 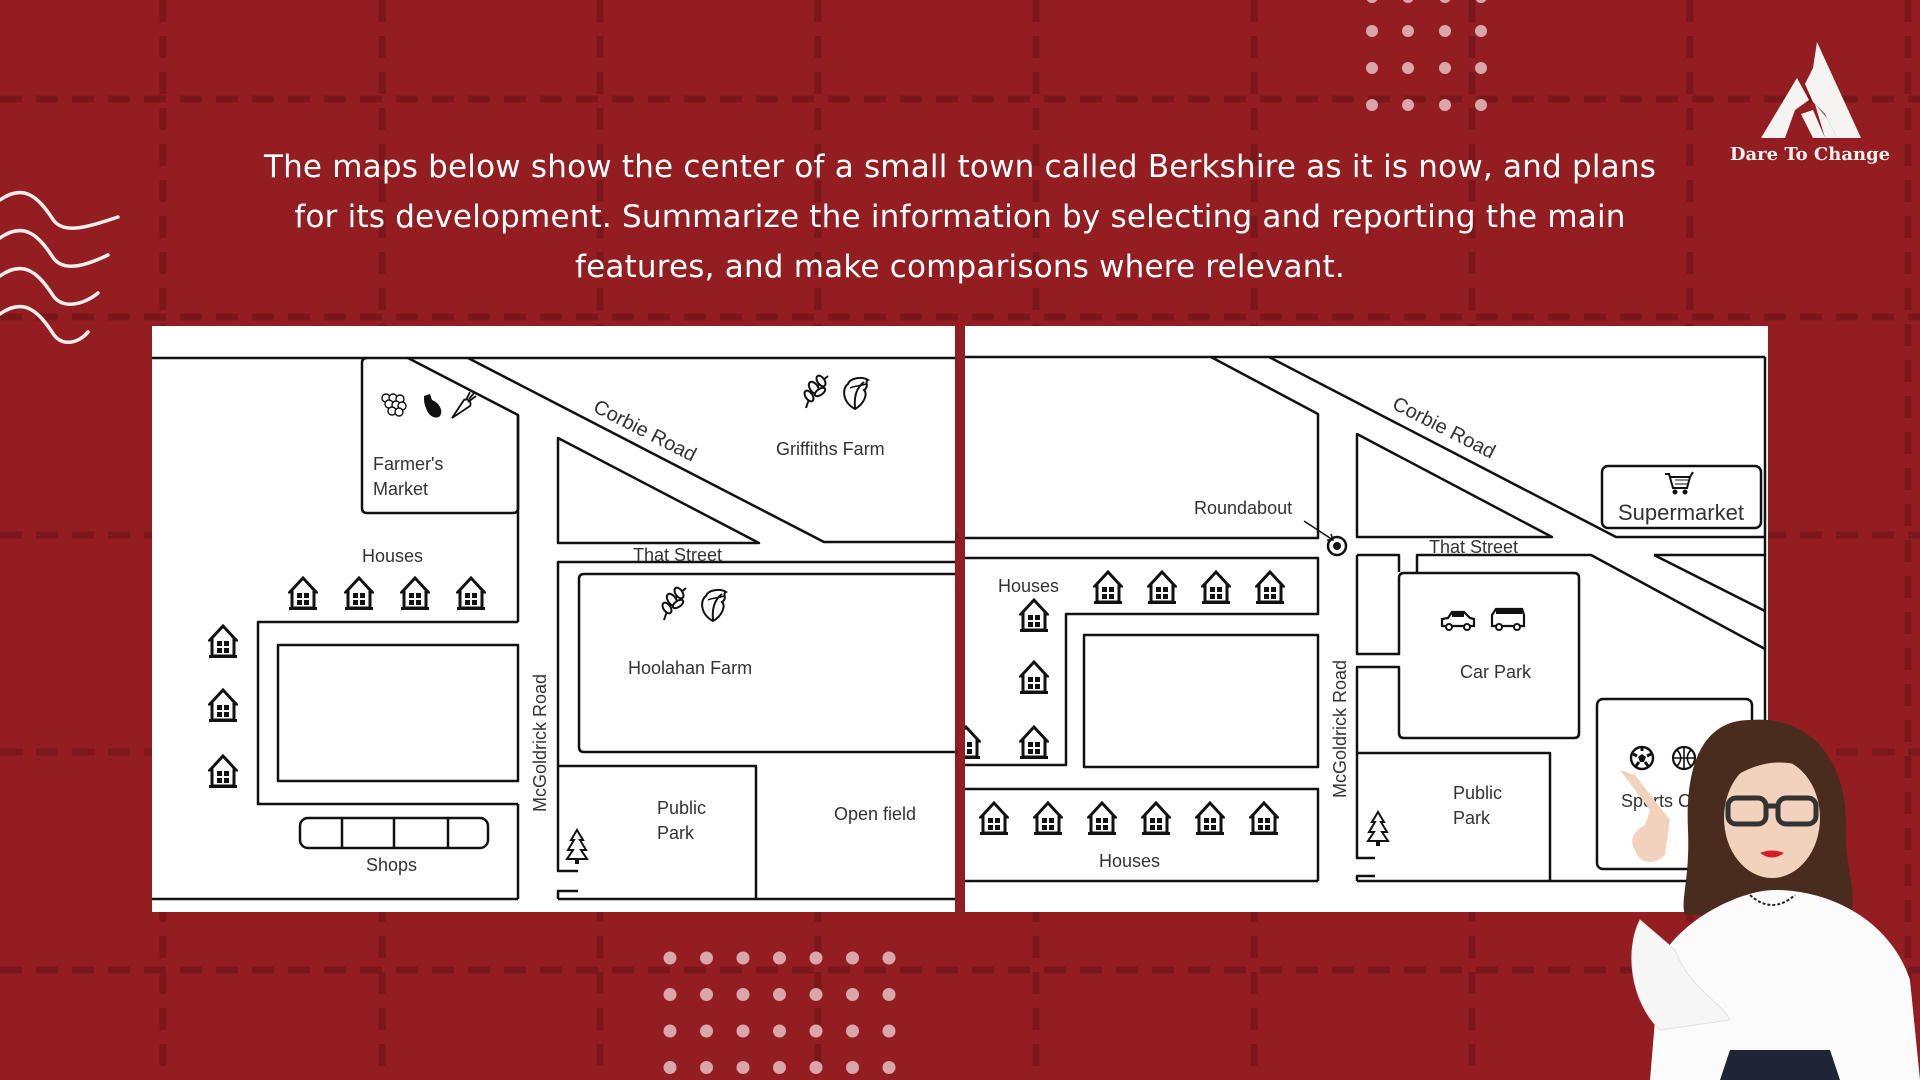 I want to click on label-farmers-market: Farmer's, so click(x=408, y=464).